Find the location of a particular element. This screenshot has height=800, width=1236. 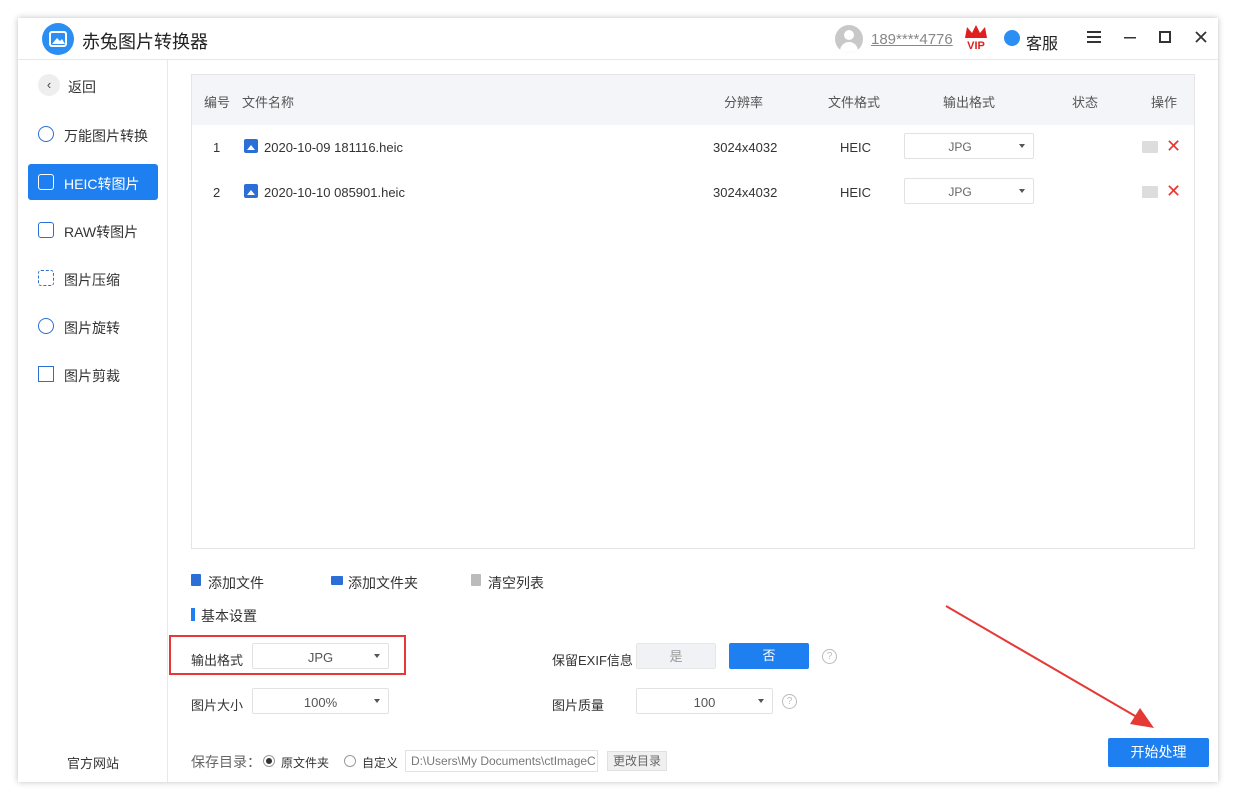

official-website-link: 官方网站 is located at coordinates (93, 762).